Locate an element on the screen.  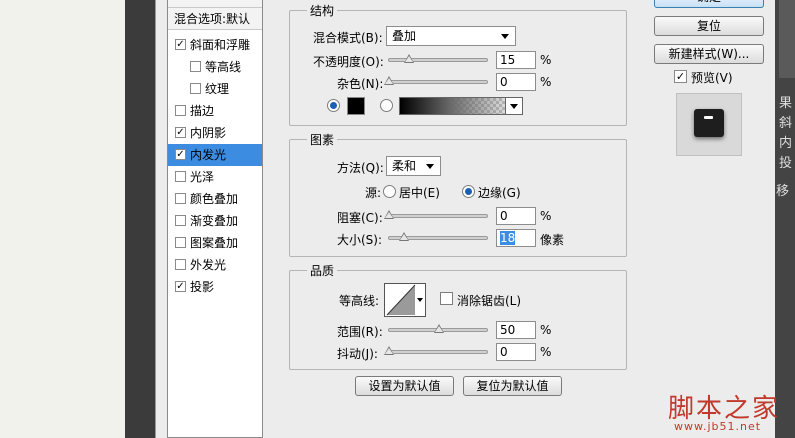
range-input: 50 is located at coordinates (516, 330).